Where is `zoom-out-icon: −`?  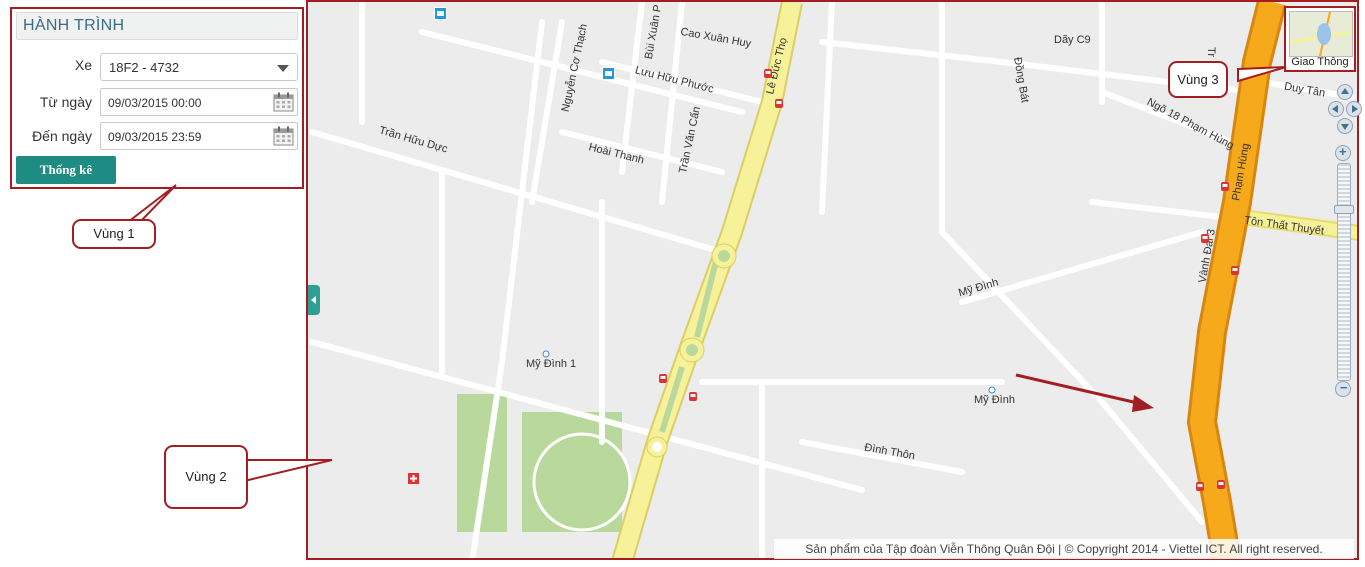 zoom-out-icon: − is located at coordinates (1344, 387).